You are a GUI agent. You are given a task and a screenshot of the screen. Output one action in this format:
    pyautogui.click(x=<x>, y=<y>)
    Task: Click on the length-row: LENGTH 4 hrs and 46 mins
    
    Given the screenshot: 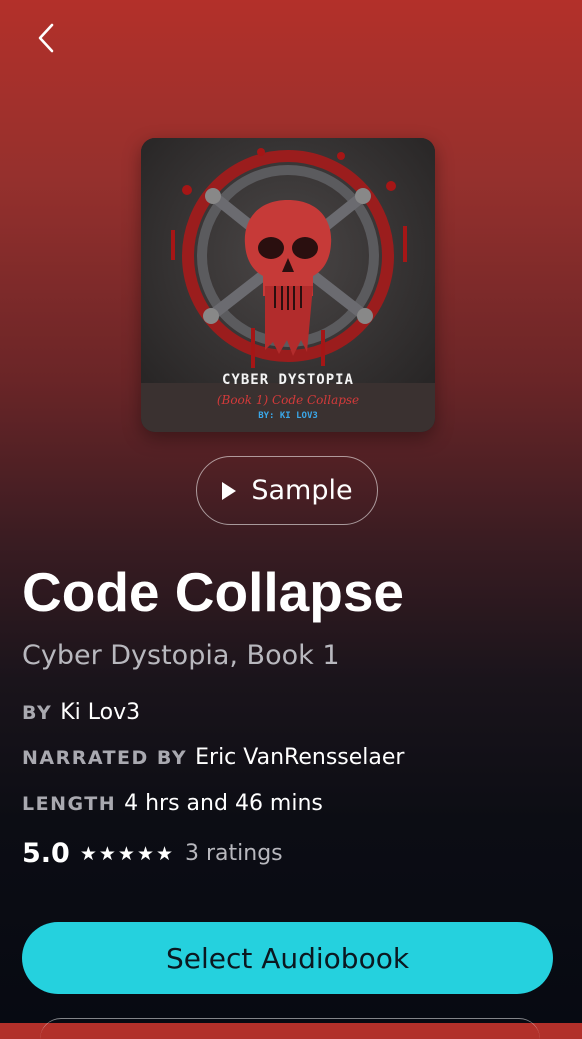 What is the action you would take?
    pyautogui.click(x=172, y=803)
    